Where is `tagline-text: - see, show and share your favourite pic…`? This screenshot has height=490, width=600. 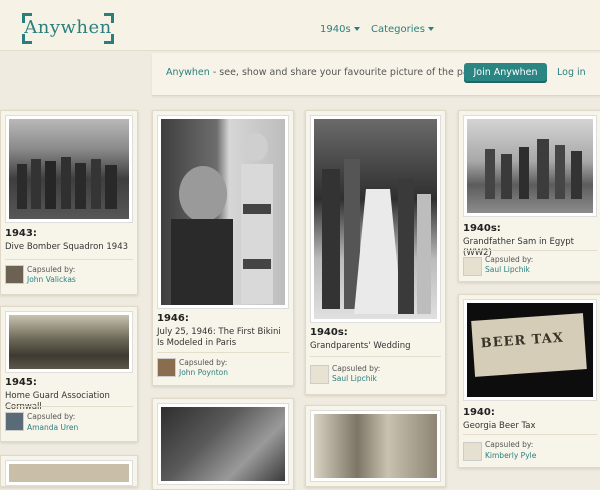 tagline-text: - see, show and share your favourite pic… is located at coordinates (345, 72).